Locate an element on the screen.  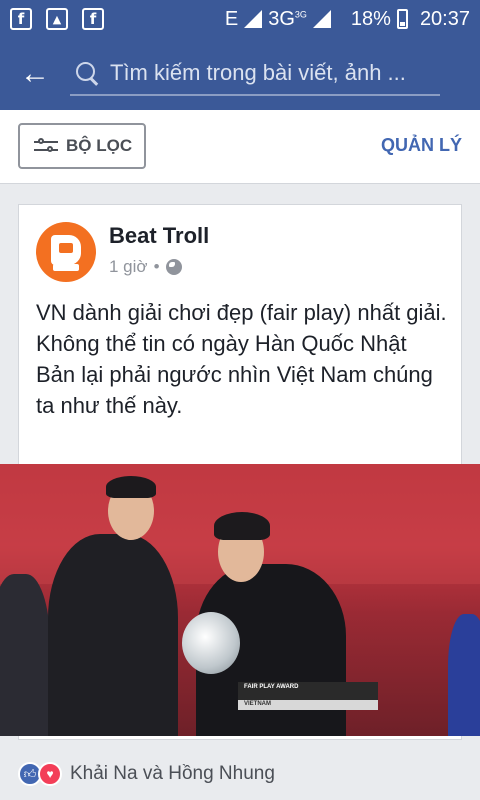
search-input is located at coordinates (270, 73).